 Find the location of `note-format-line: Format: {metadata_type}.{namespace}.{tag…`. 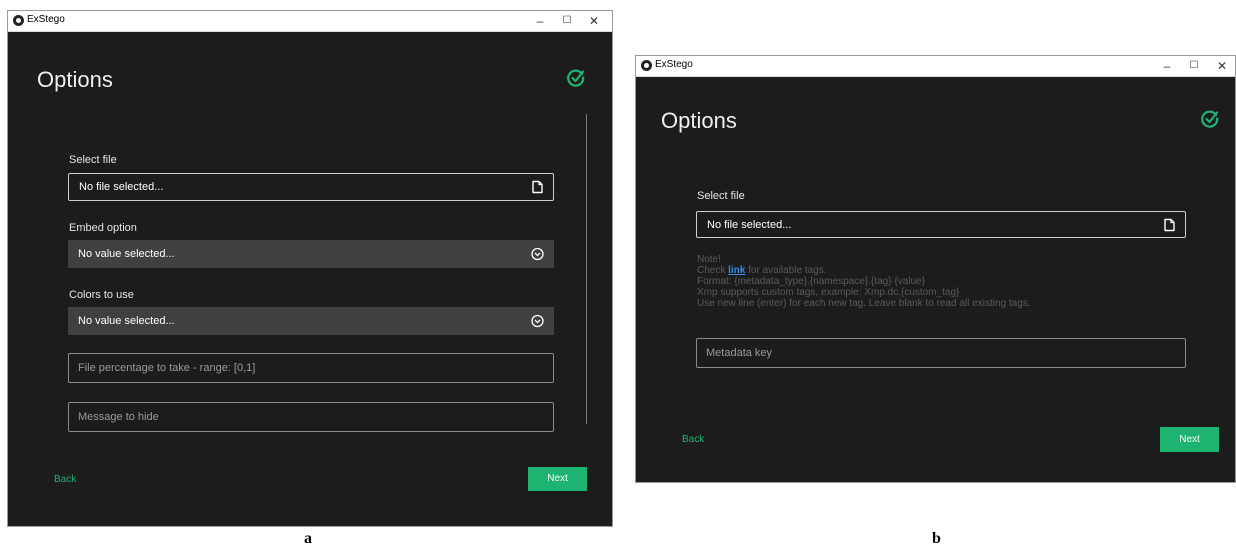

note-format-line: Format: {metadata_type}.{namespace}.{tag… is located at coordinates (811, 281).